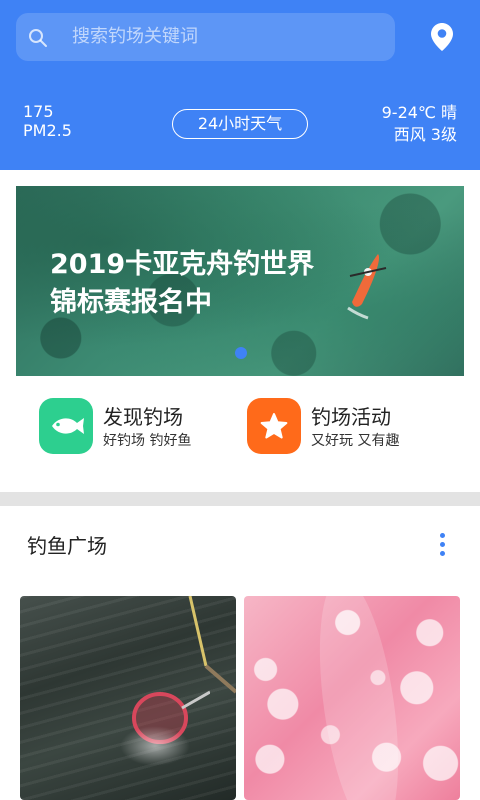 The height and width of the screenshot is (800, 480). What do you see at coordinates (38, 38) in the screenshot?
I see `search-icon` at bounding box center [38, 38].